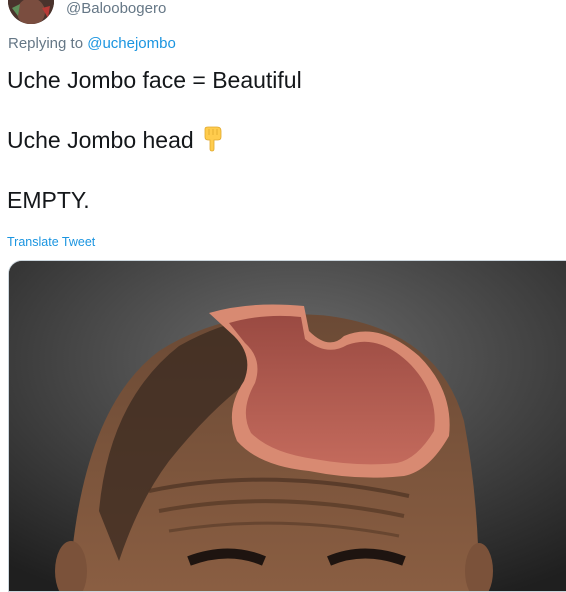 The height and width of the screenshot is (592, 566). I want to click on tweet-text-line-2: Uche Jombo head, so click(115, 142).